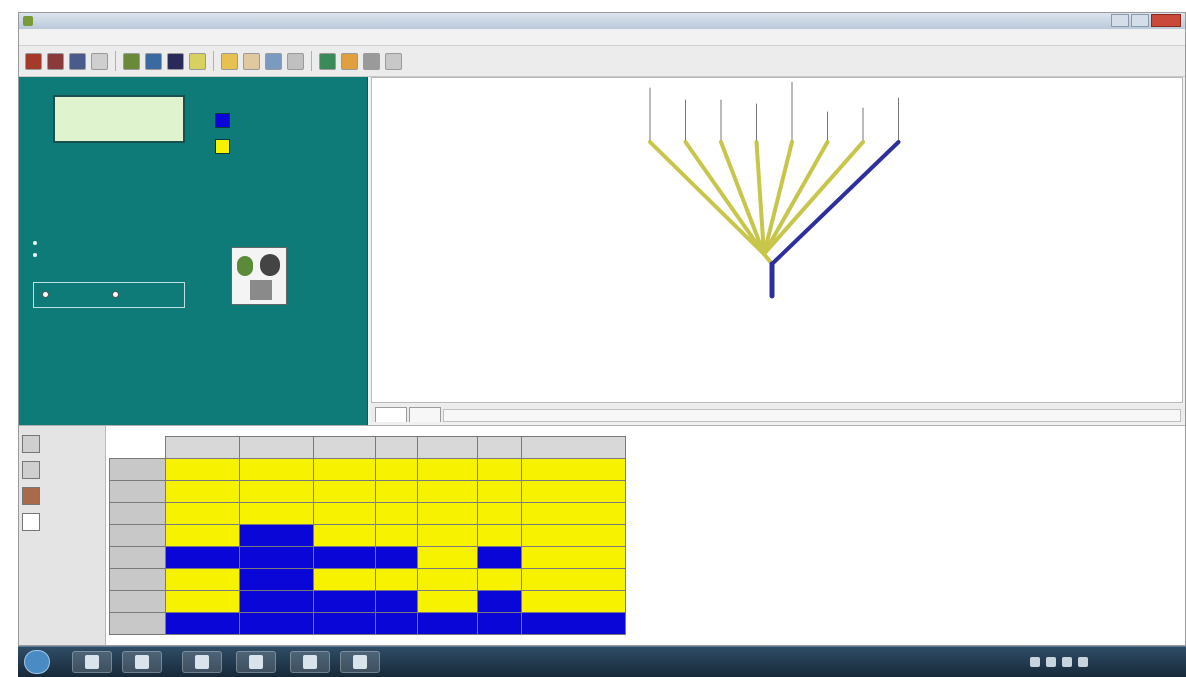 The height and width of the screenshot is (677, 1186). Describe the element at coordinates (37, 662) in the screenshot. I see `start-button` at that location.